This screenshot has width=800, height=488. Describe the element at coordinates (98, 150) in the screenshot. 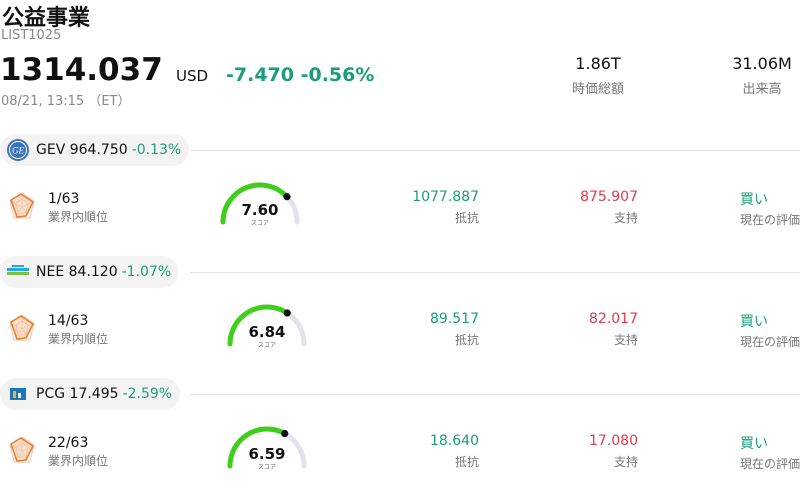

I see `stock-price: 964.750` at that location.